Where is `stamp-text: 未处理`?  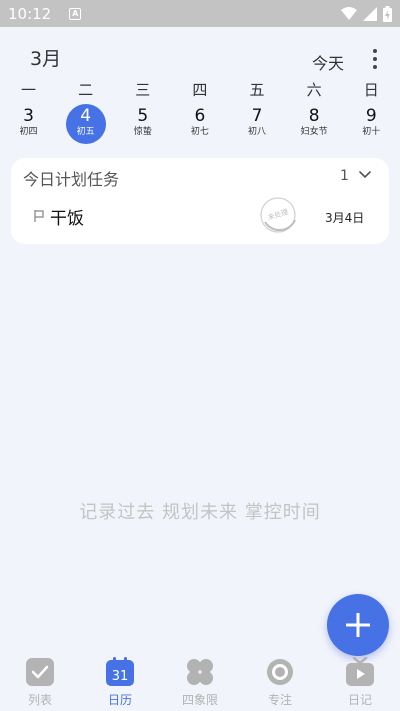 stamp-text: 未处理 is located at coordinates (277, 214).